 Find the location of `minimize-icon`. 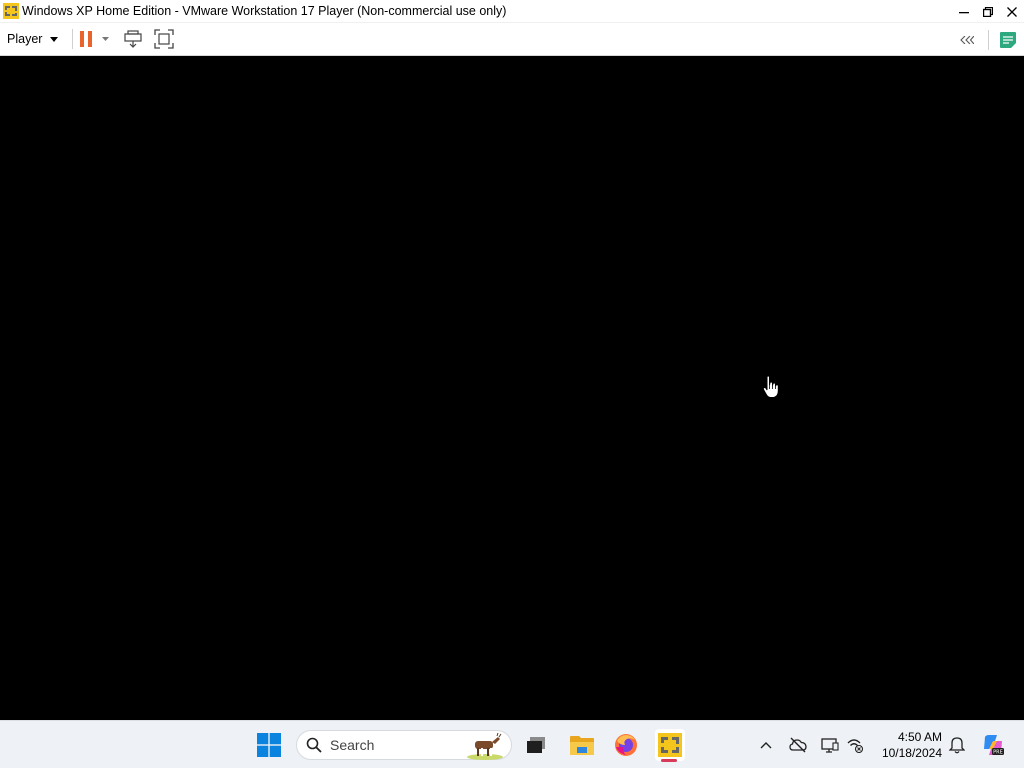

minimize-icon is located at coordinates (964, 12).